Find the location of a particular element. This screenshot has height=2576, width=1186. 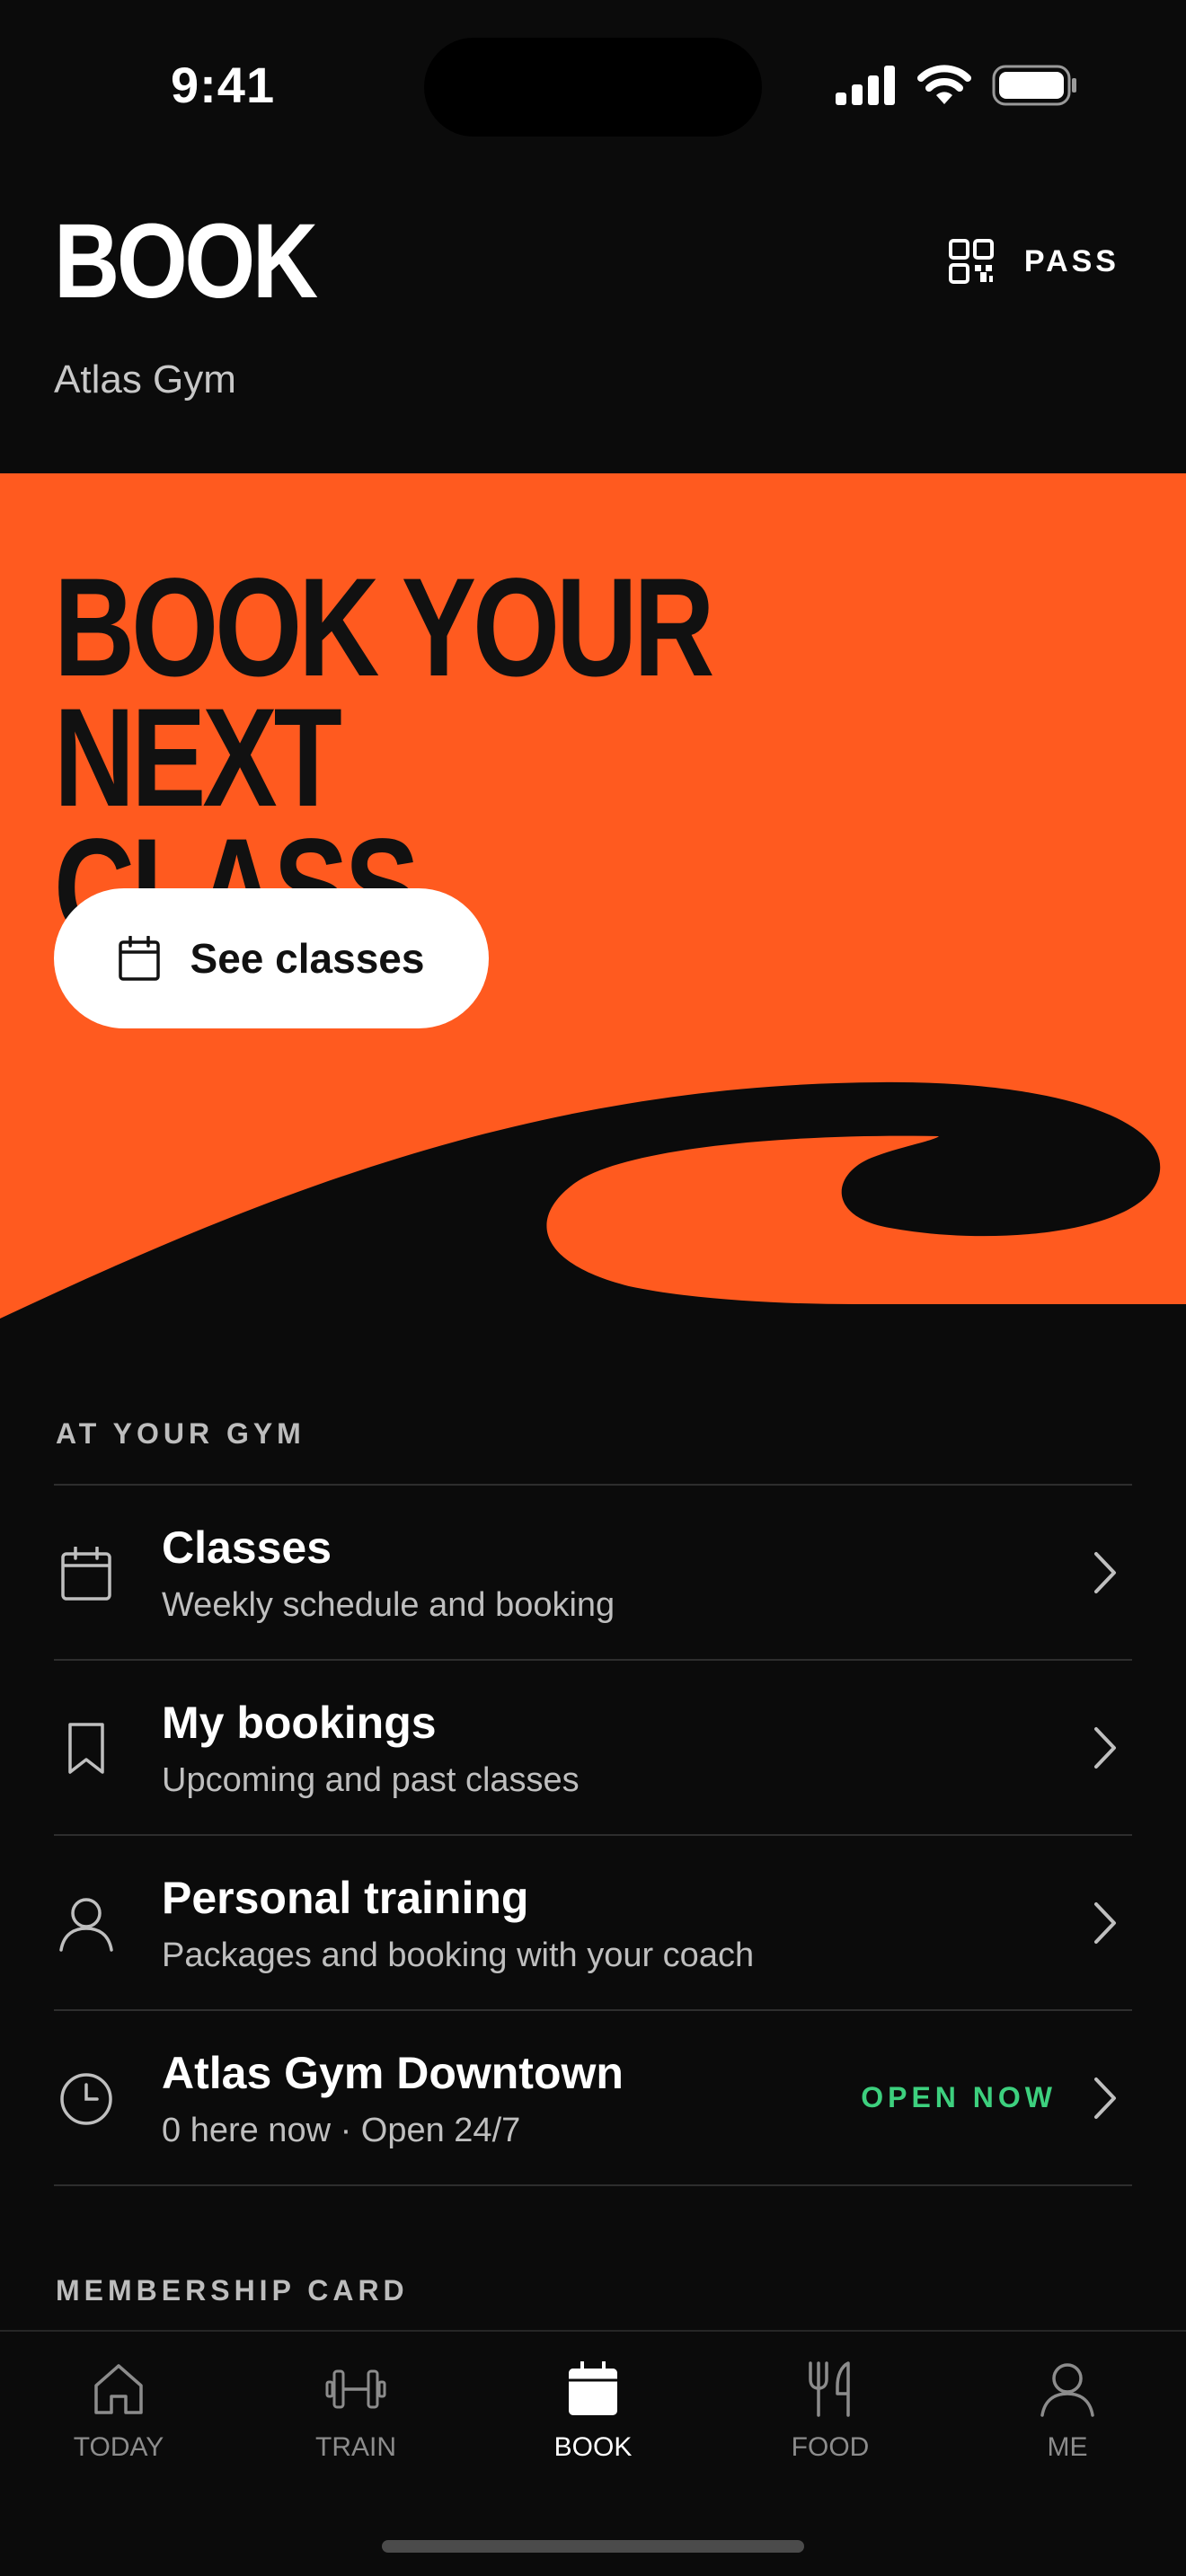

tab-today: TODAY is located at coordinates (118, 2408).